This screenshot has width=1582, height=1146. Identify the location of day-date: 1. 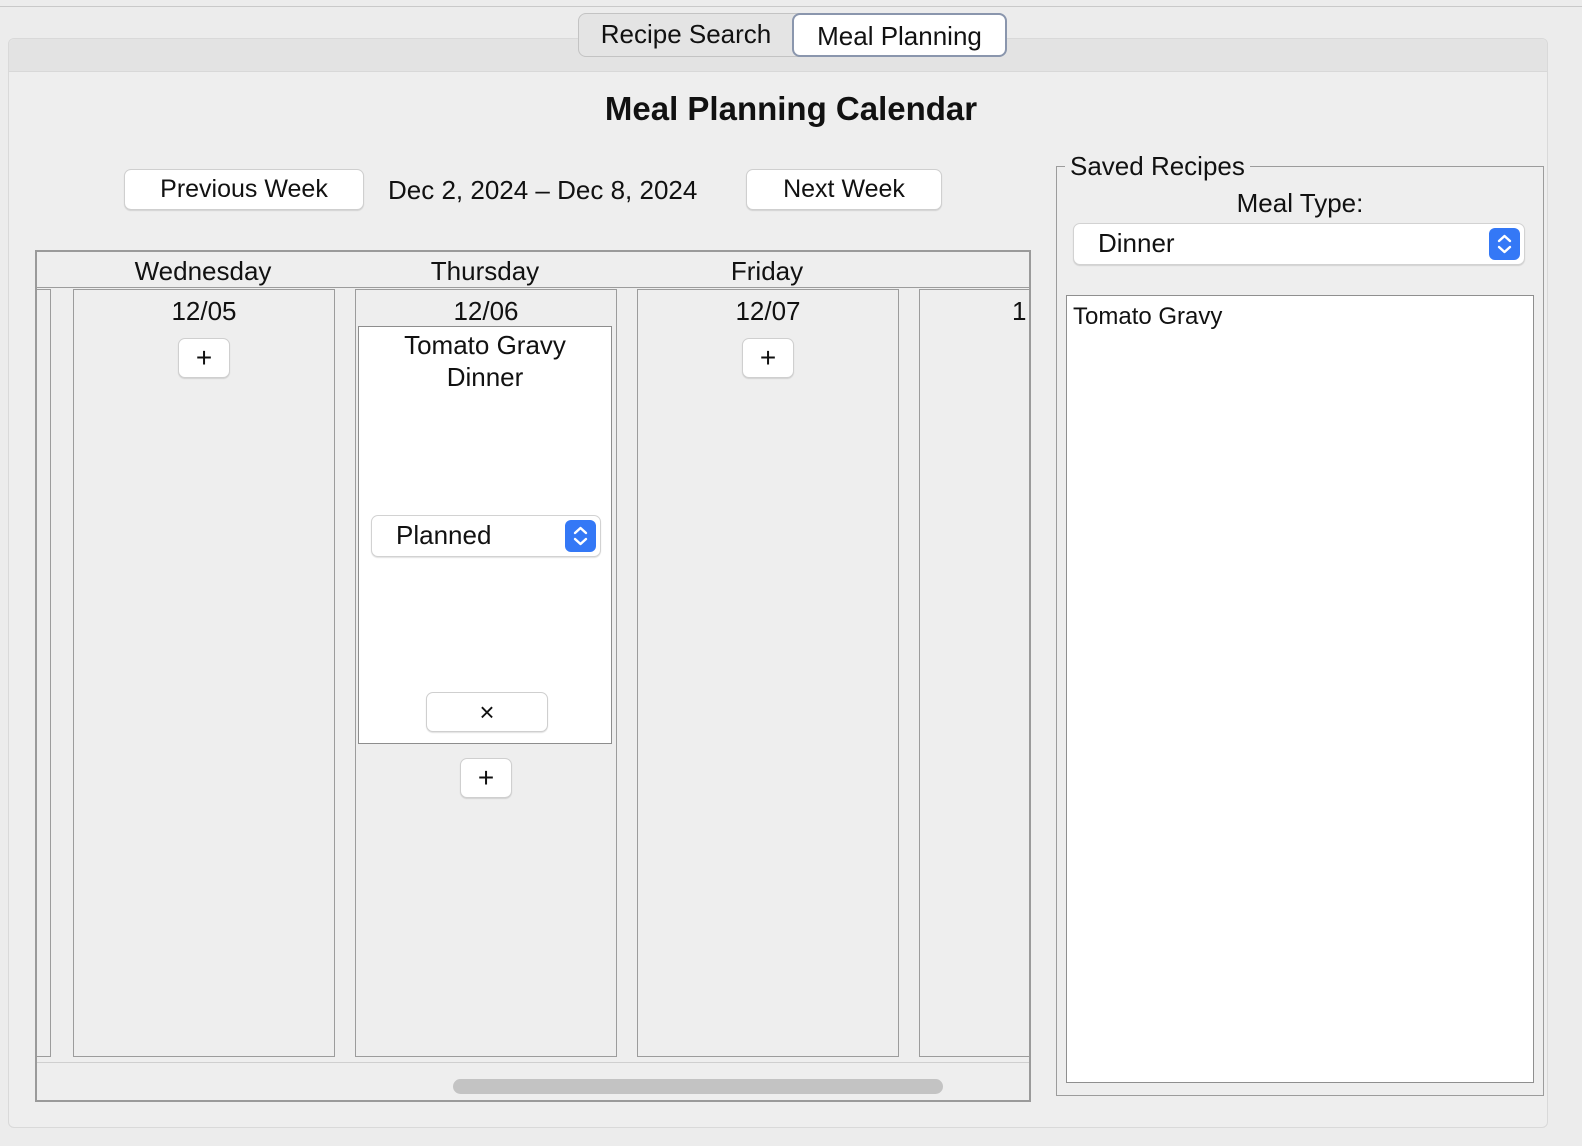
(1019, 311).